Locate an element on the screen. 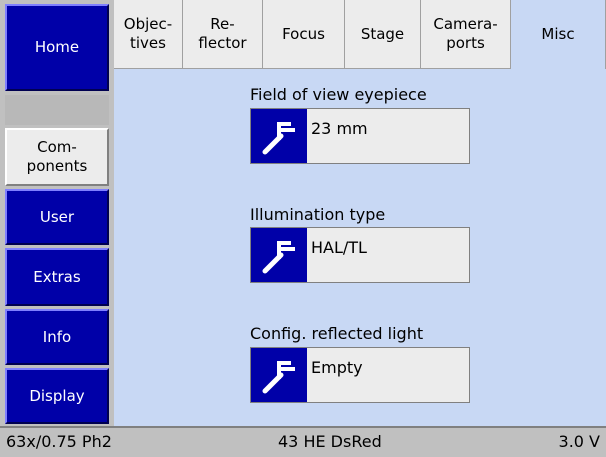  sidebar-item-home: Home is located at coordinates (57, 47).